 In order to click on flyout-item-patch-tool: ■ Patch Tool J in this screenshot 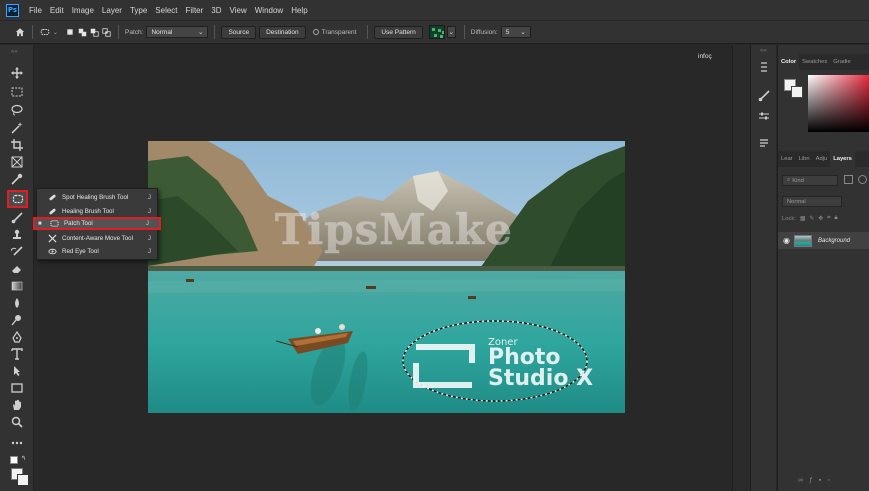, I will do `click(97, 223)`.